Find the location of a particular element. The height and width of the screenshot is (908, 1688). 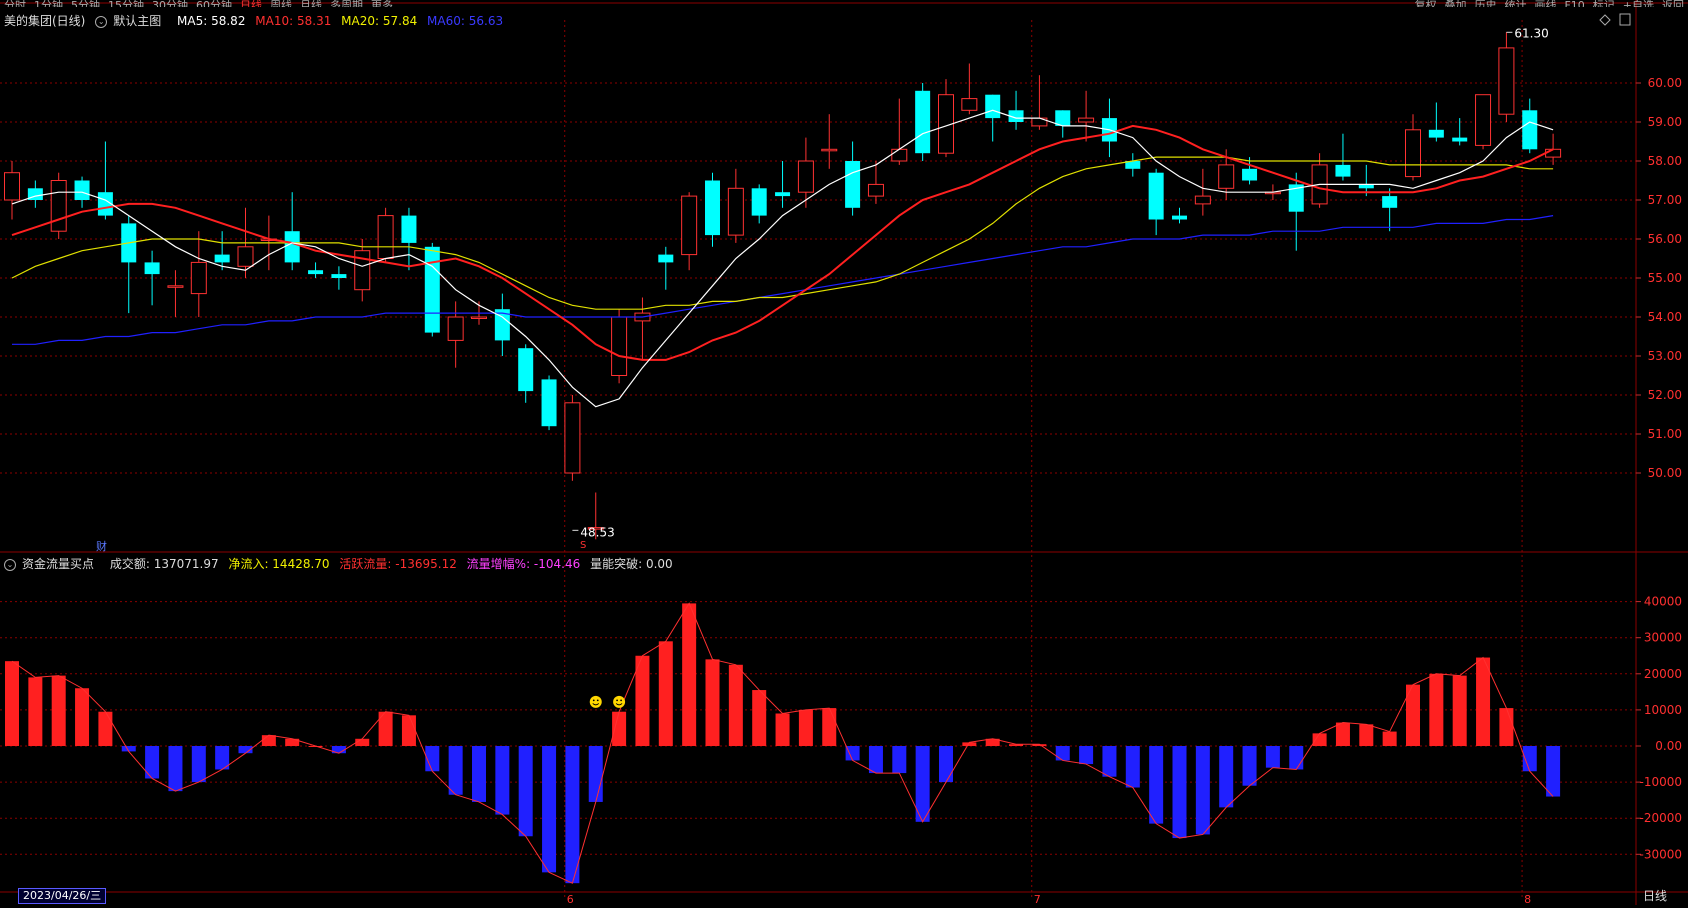

period-tab: 30分钟 is located at coordinates (170, 3).